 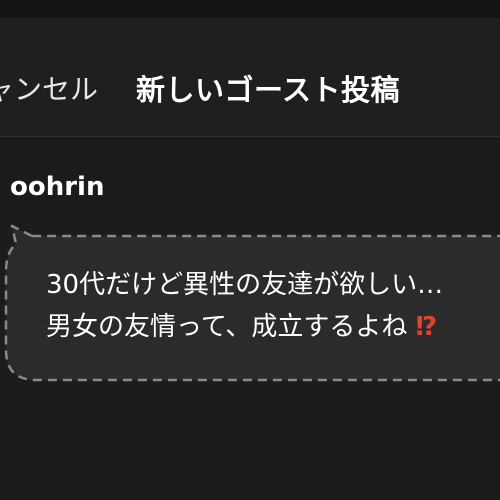 I want to click on status-bar, so click(x=250, y=9).